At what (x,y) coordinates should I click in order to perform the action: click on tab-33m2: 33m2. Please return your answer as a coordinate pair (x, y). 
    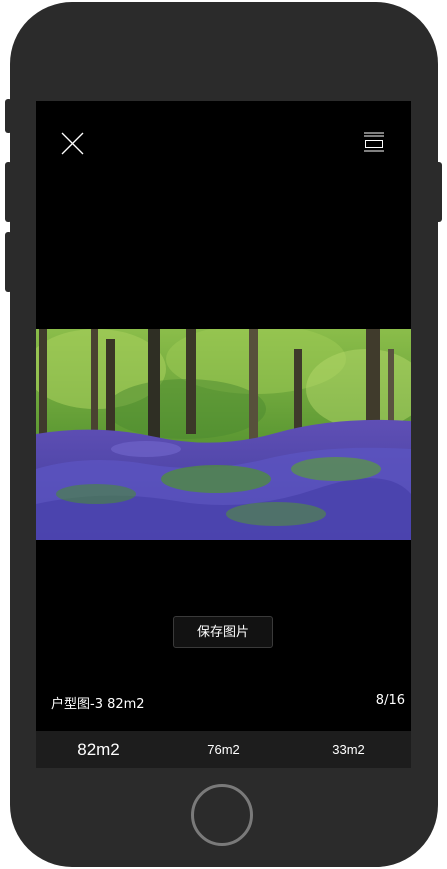
    Looking at the image, I should click on (348, 749).